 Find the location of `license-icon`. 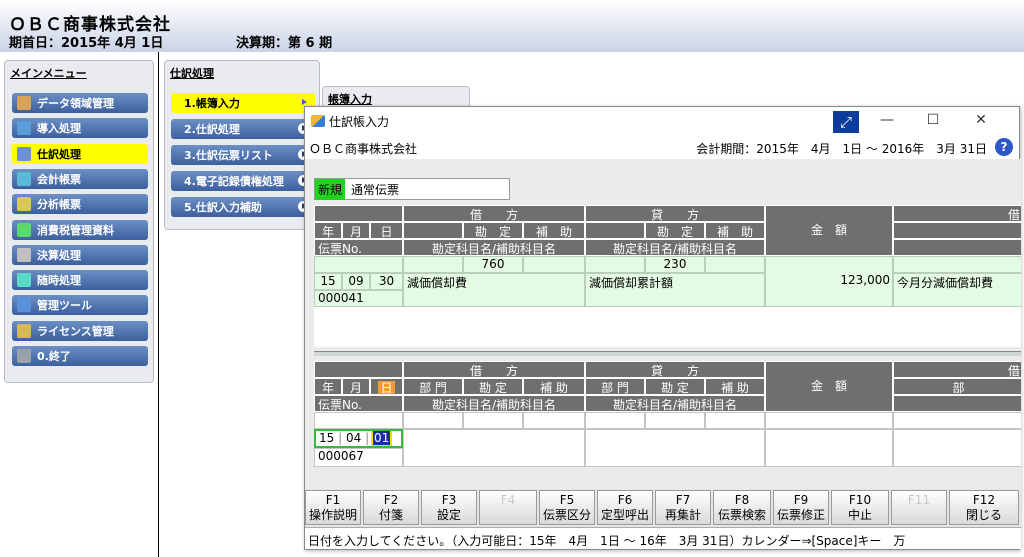

license-icon is located at coordinates (24, 330).